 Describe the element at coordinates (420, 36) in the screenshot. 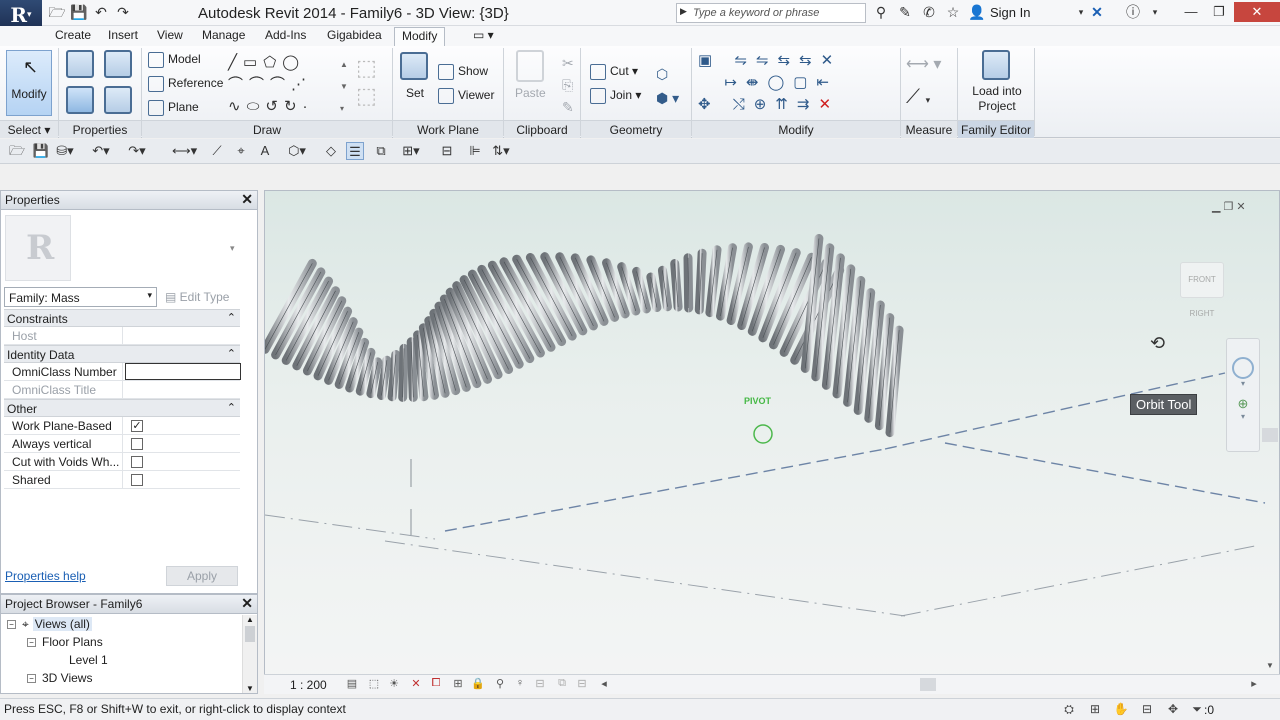

I see `tab-modify: Modify` at that location.